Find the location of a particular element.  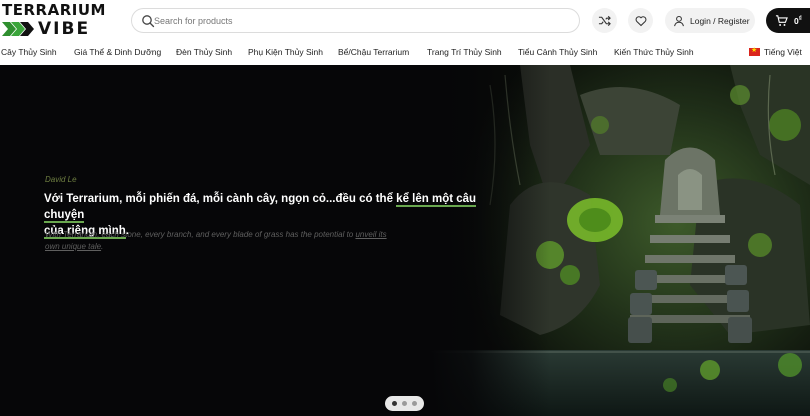

logo-text-top: TERRARIUM is located at coordinates (54, 10).